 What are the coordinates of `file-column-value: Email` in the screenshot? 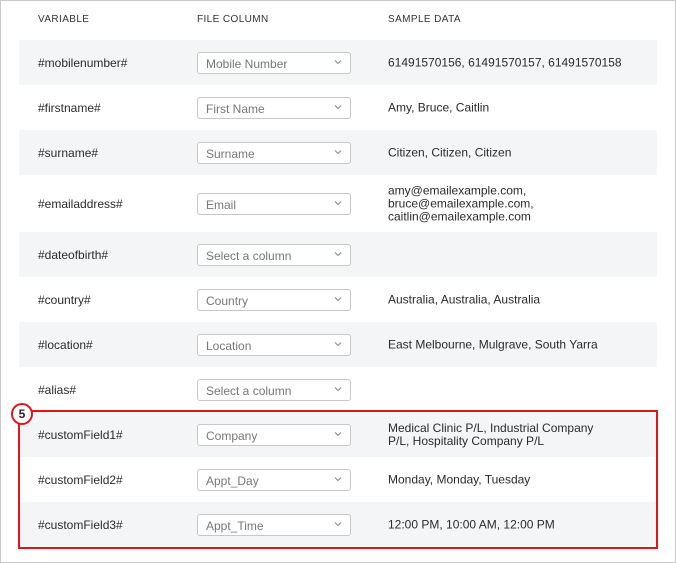 It's located at (221, 204).